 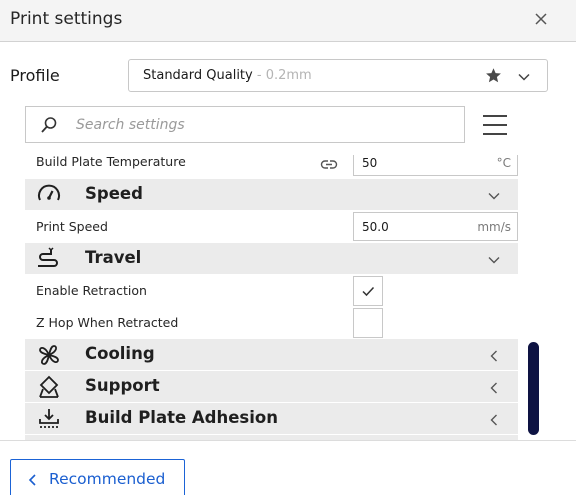 I want to click on build-plate-temp-unit: °C, so click(x=503, y=163).